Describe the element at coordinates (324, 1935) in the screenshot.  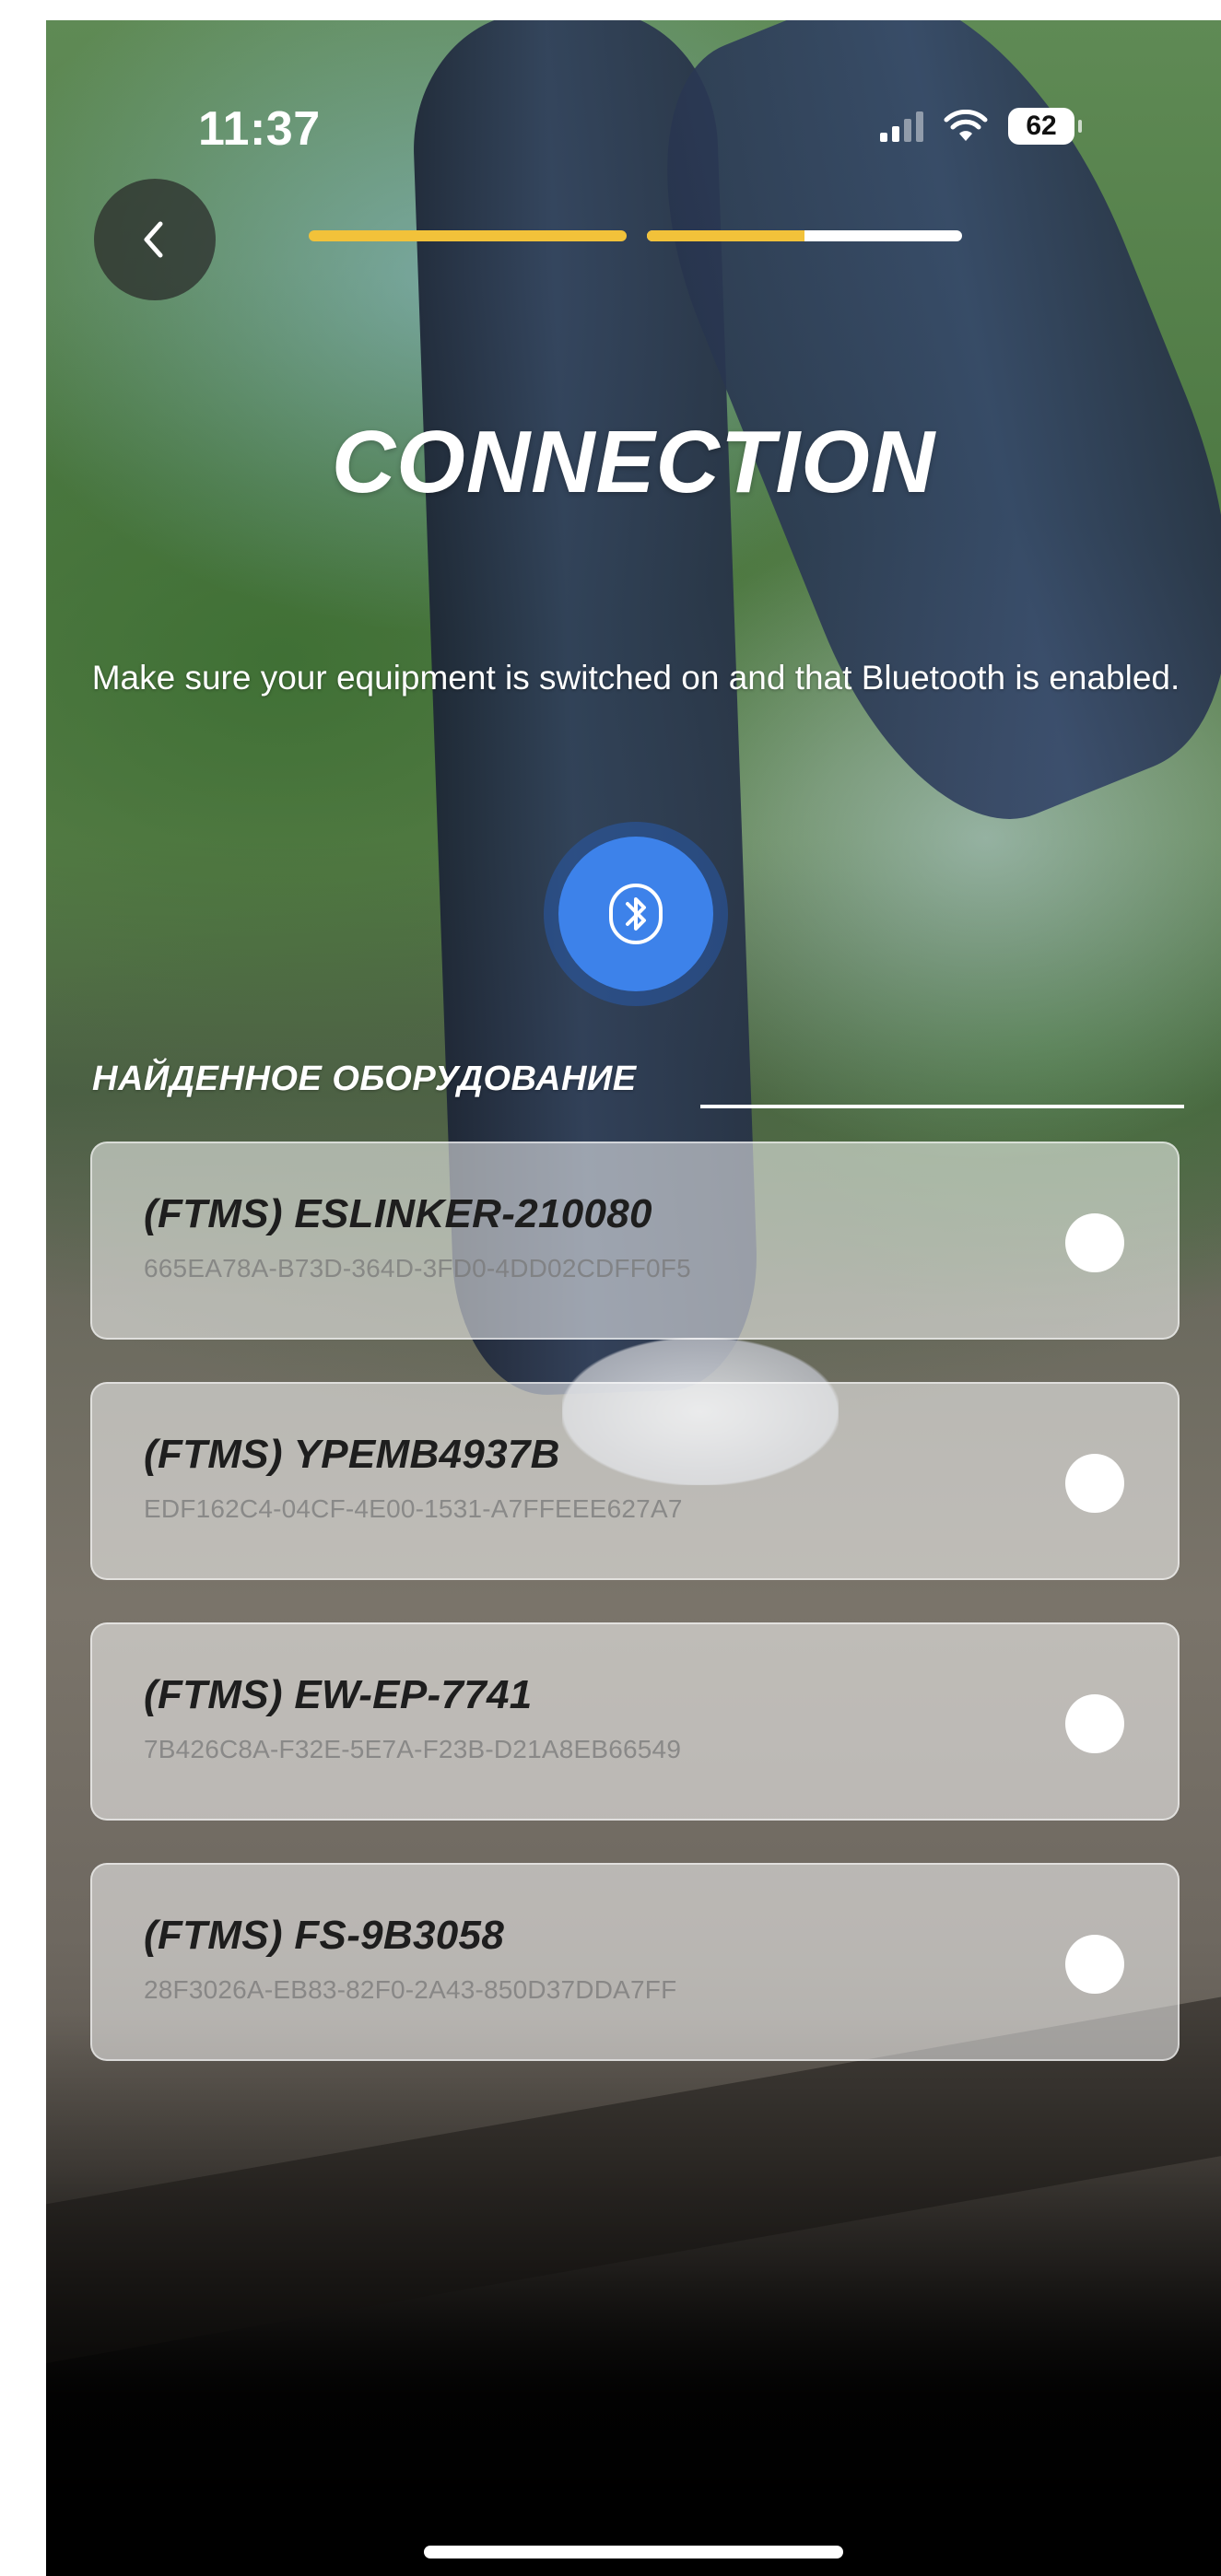
I see `device-name: (FTMS) FS-9B3058` at that location.